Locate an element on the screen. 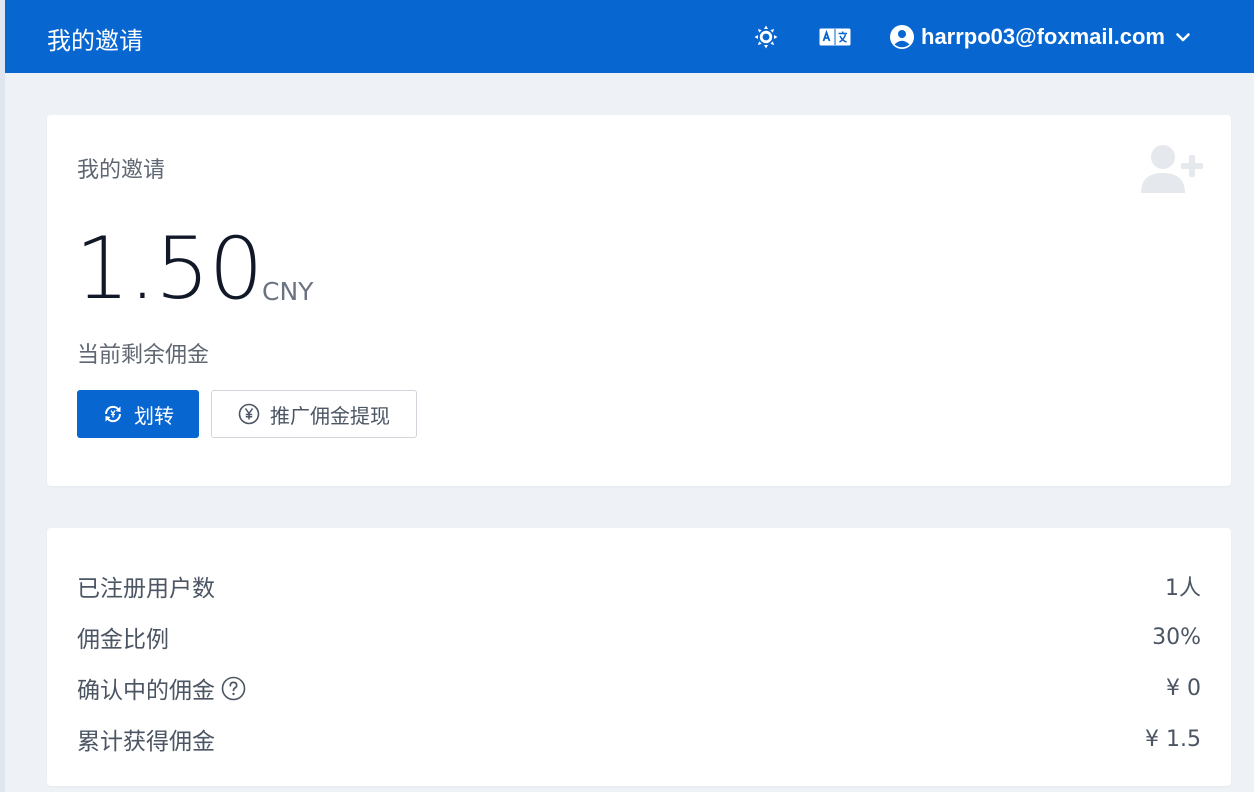  stat-value: 30% is located at coordinates (1176, 637).